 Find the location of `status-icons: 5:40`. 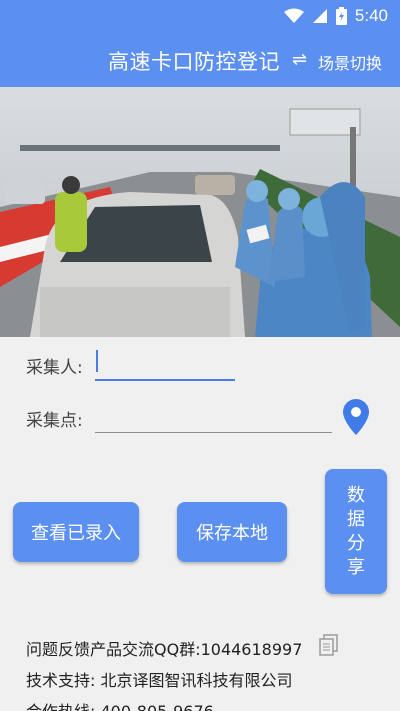

status-icons: 5:40 is located at coordinates (335, 16).